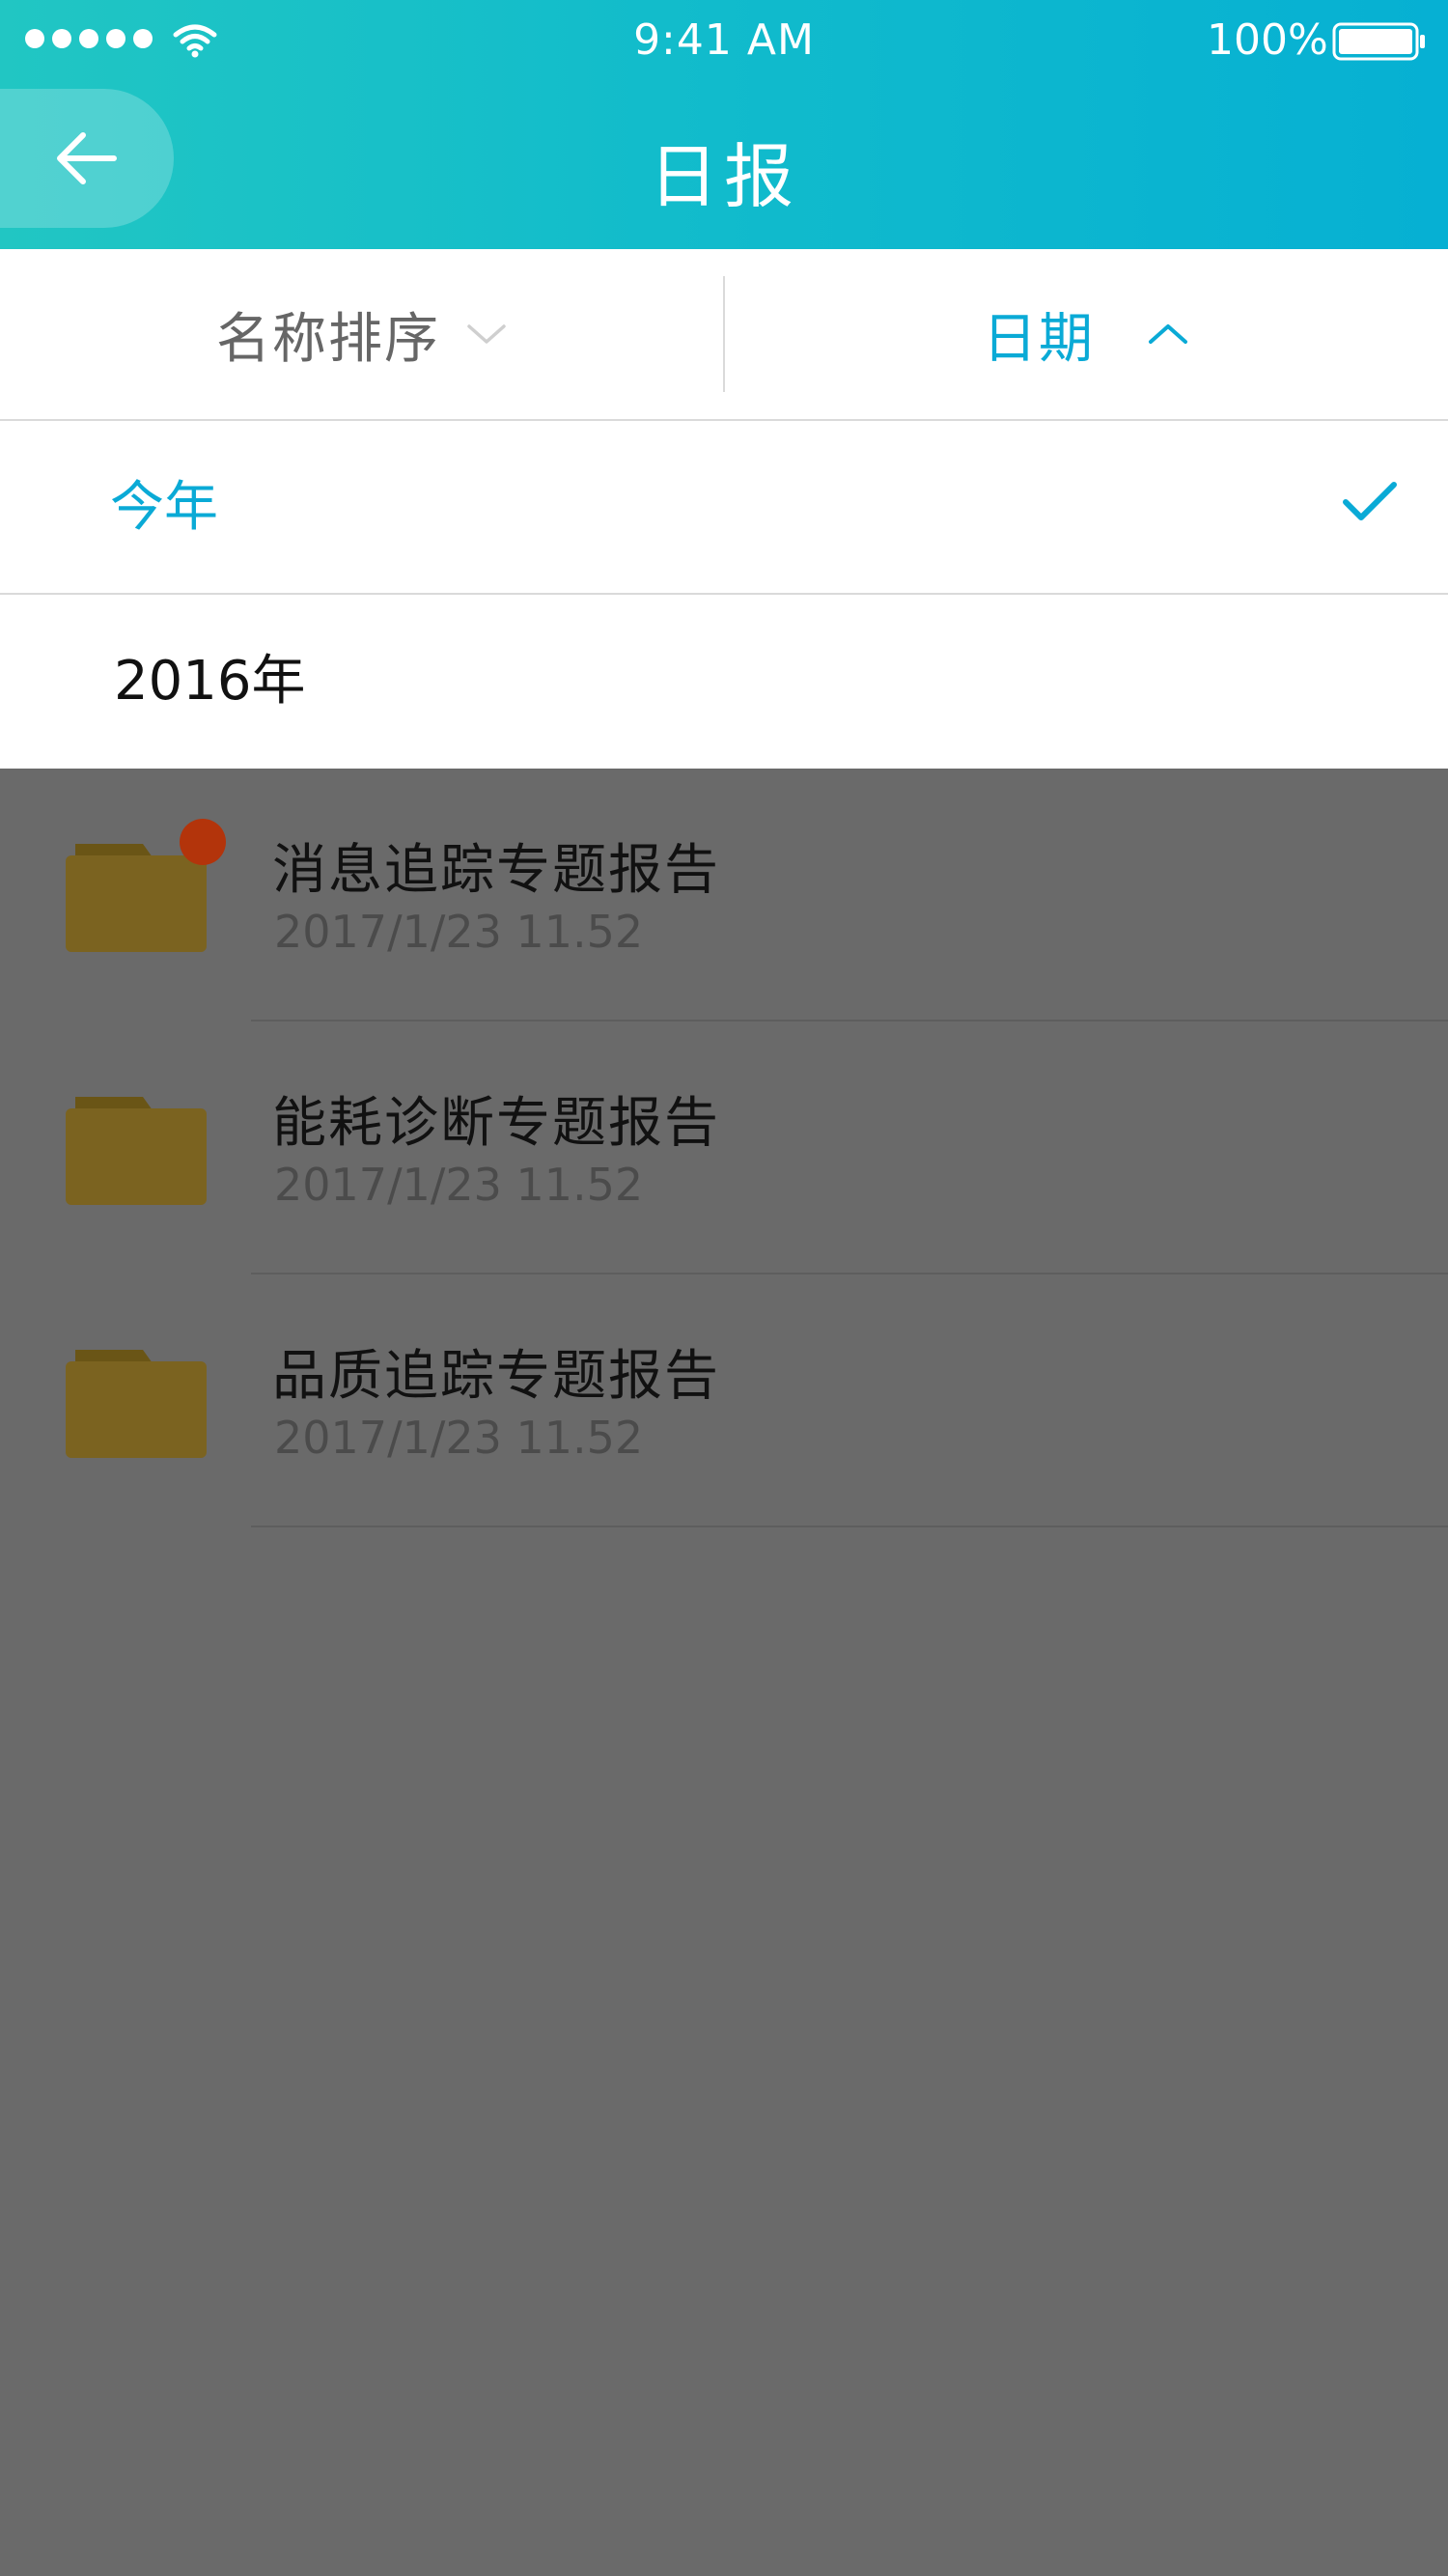 Image resolution: width=1448 pixels, height=2576 pixels. What do you see at coordinates (724, 896) in the screenshot?
I see `list-item: 消息追踪专题报告 2017/1/23 11.52` at bounding box center [724, 896].